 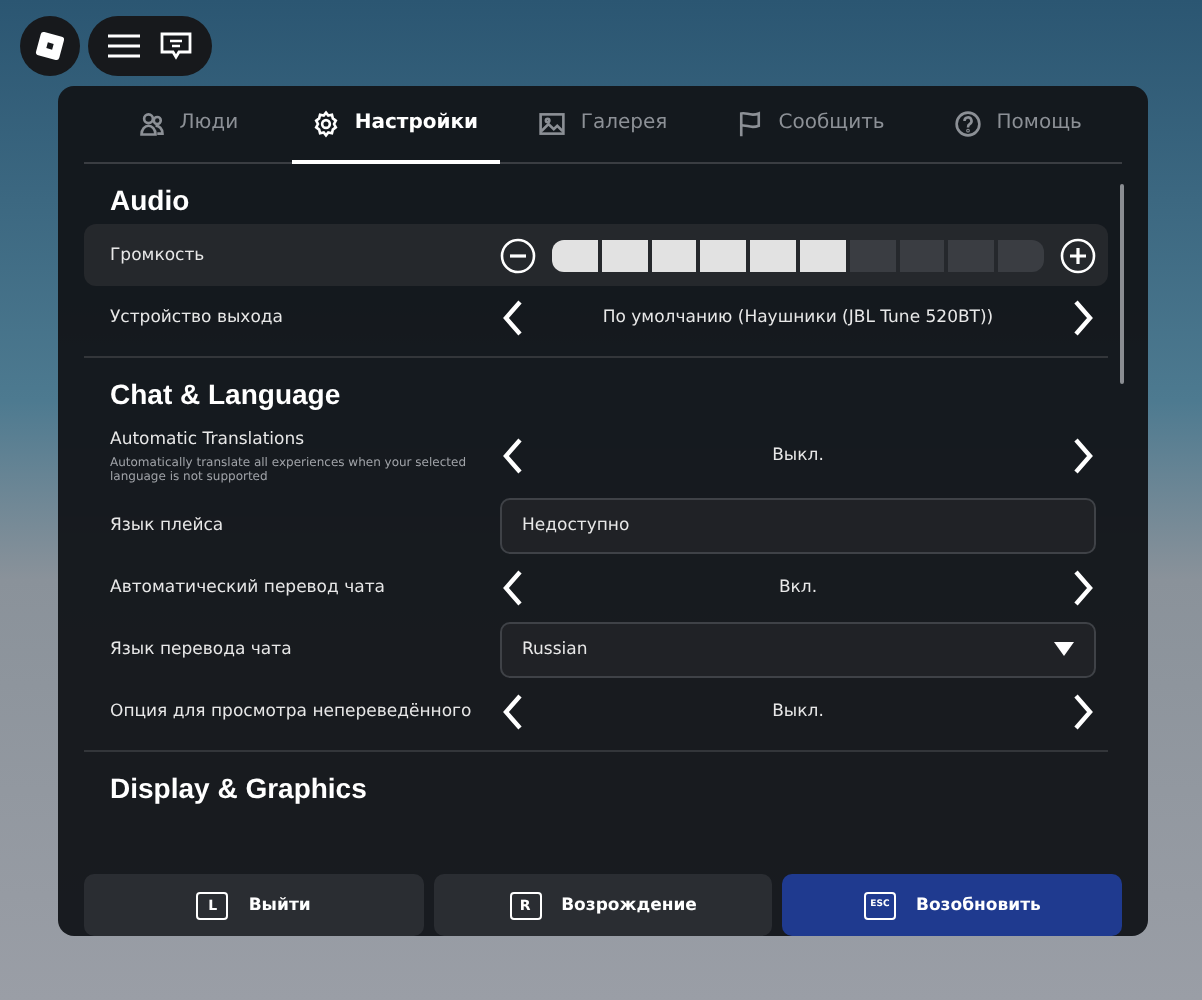 What do you see at coordinates (202, 649) in the screenshot?
I see `setting-label: Язык перевода чата` at bounding box center [202, 649].